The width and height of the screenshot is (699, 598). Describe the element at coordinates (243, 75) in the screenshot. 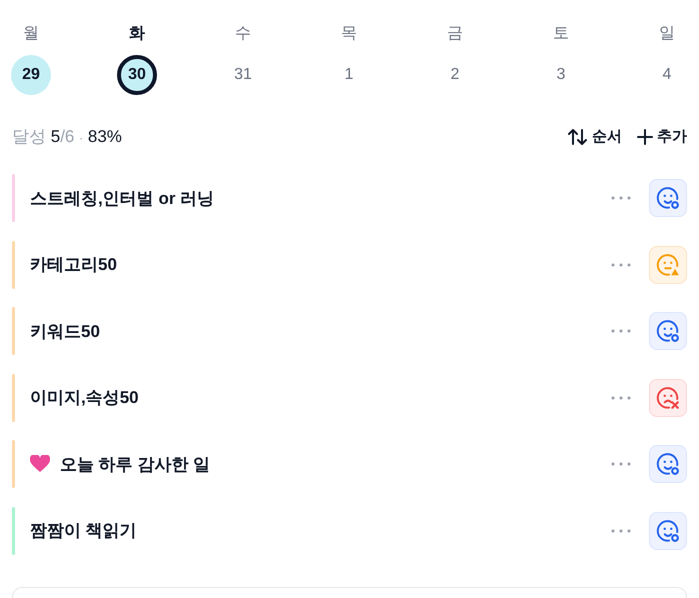

I see `date-button: 31` at that location.